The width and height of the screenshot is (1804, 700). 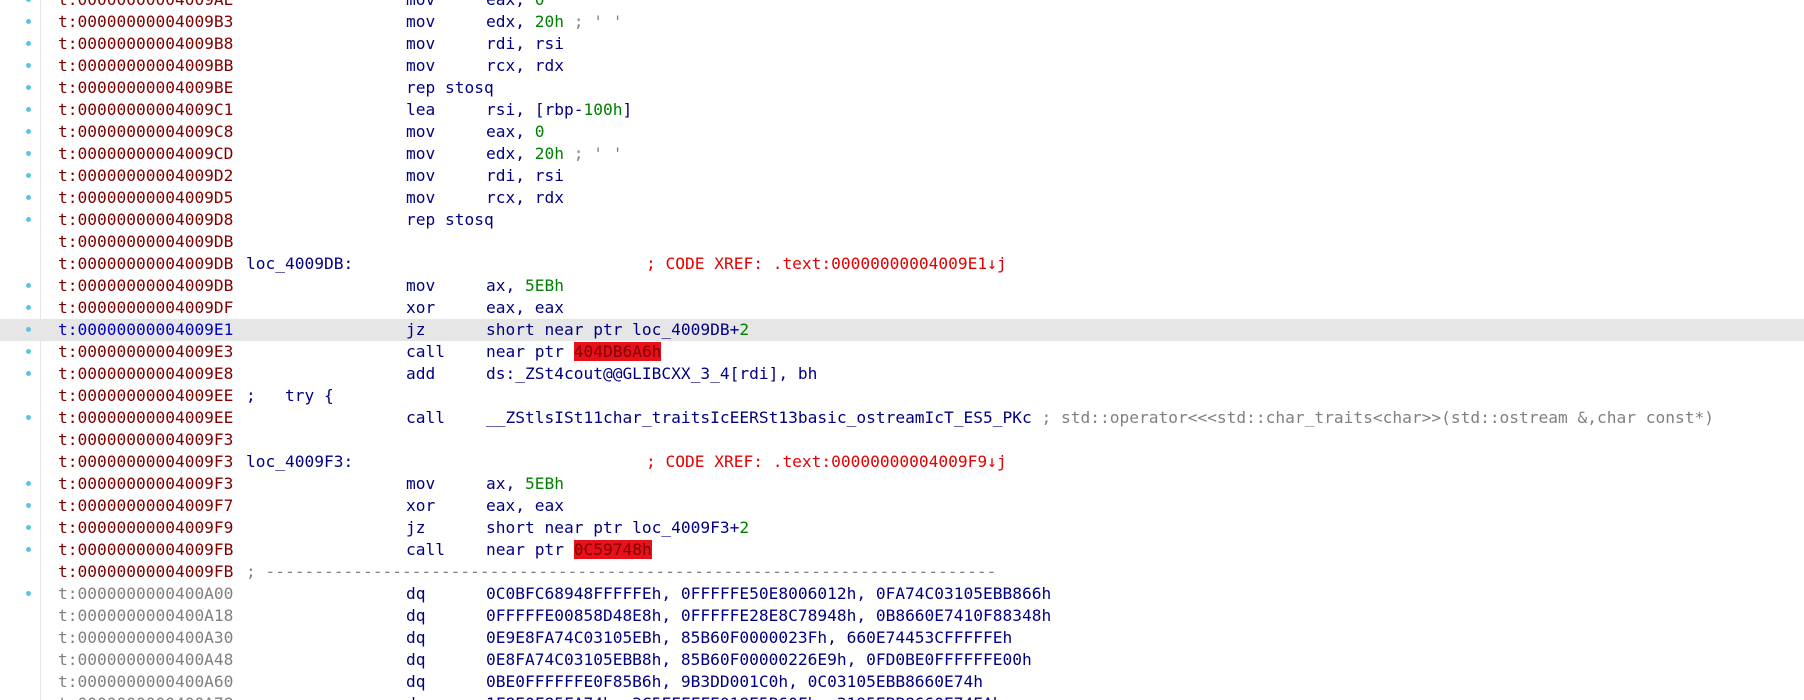 I want to click on instruction-operands: rdi, rsi, so click(x=525, y=44).